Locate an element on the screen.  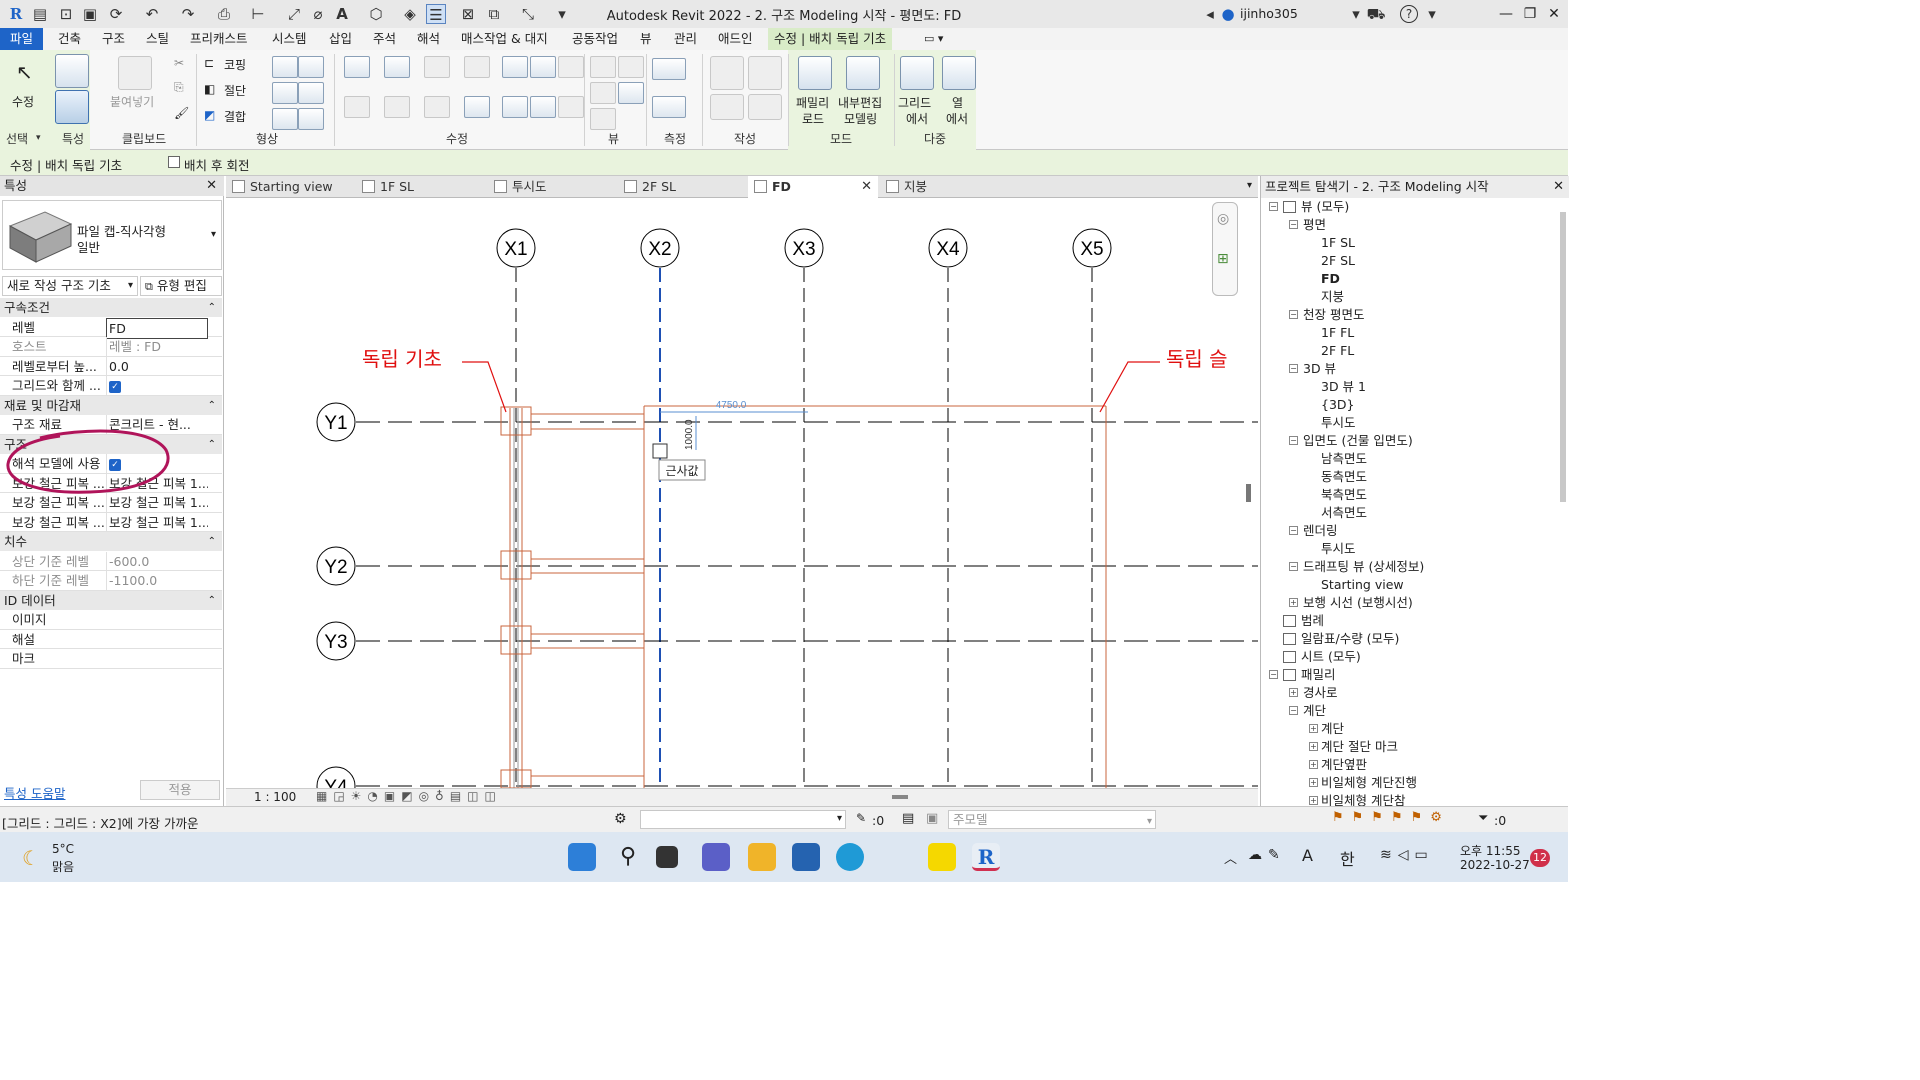
chevron-up-icon: ︿ is located at coordinates (1230, 857).